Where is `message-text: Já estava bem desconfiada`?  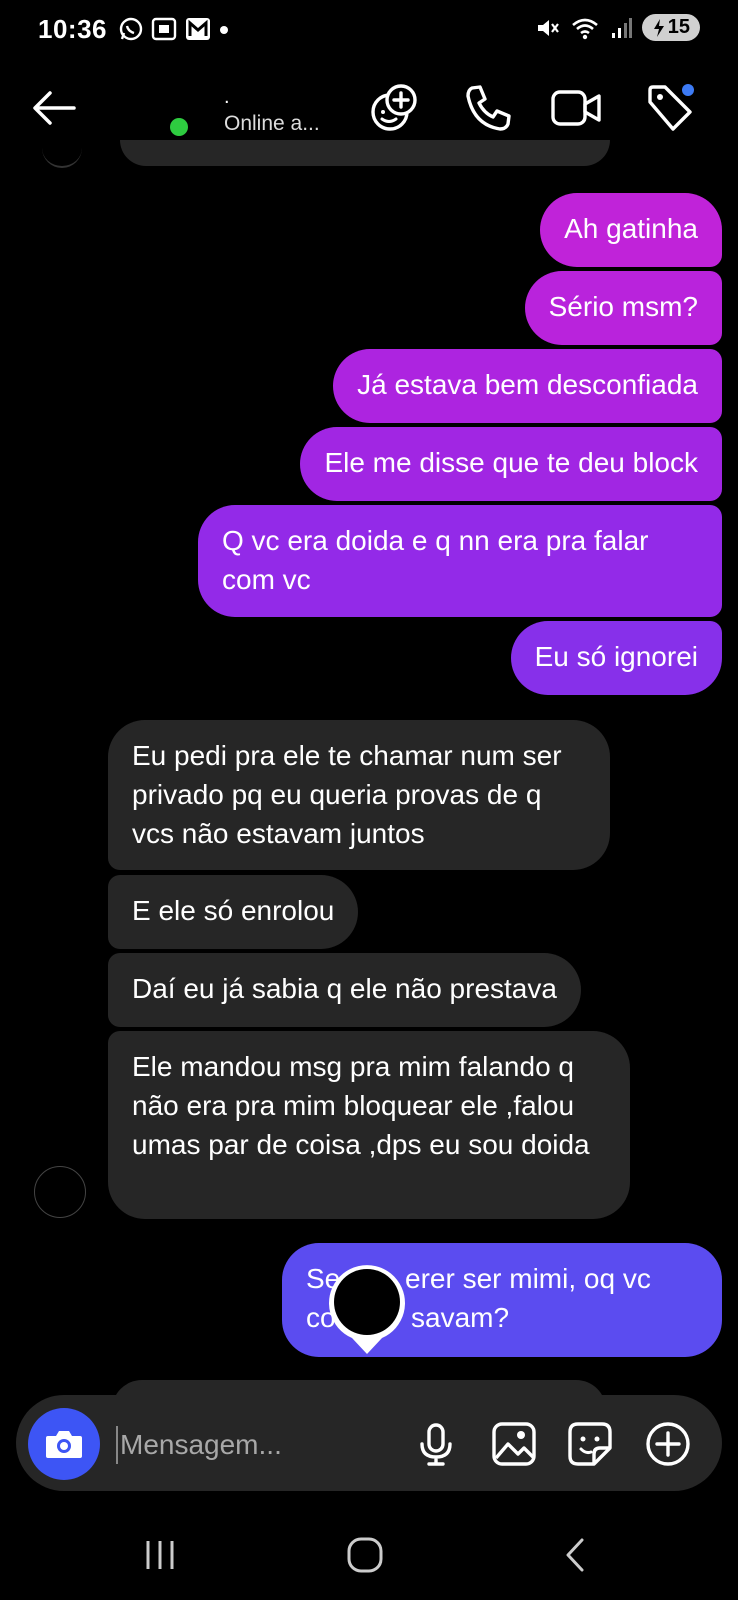 message-text: Já estava bem desconfiada is located at coordinates (527, 384).